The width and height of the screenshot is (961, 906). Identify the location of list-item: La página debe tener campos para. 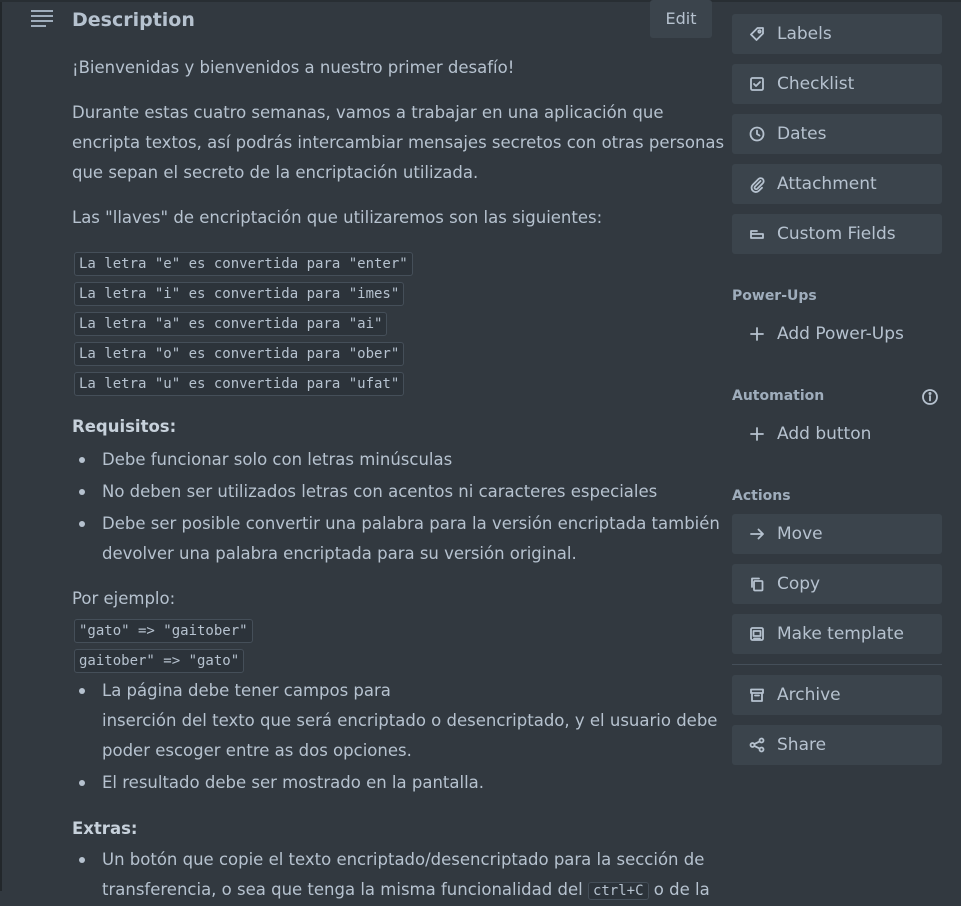
(246, 690).